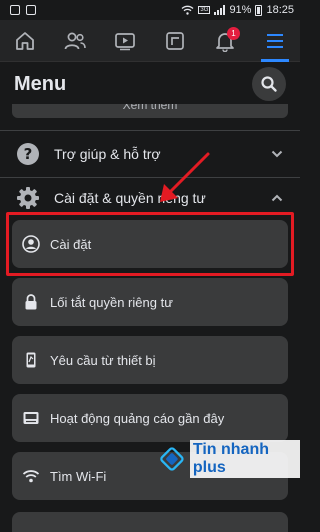  Describe the element at coordinates (111, 302) in the screenshot. I see `card-label: Lối tắt quyền riêng tư` at that location.